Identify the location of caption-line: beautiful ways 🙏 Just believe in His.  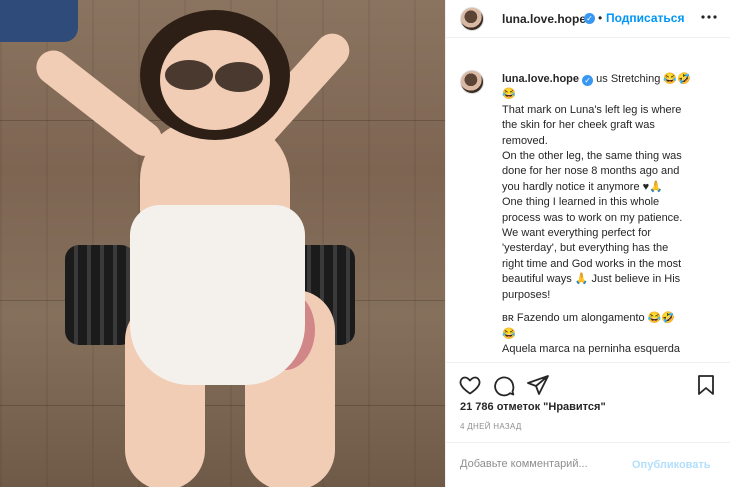
(591, 279).